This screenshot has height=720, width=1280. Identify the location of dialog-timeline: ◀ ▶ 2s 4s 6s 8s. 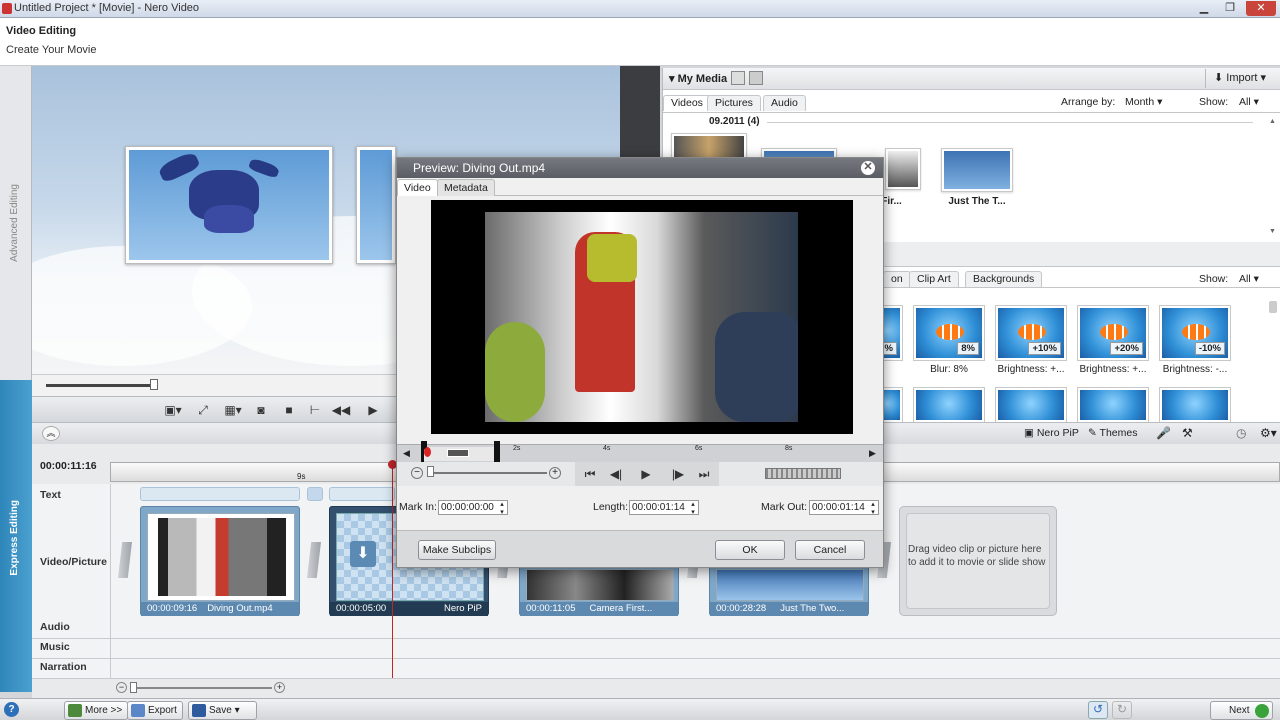
(640, 452).